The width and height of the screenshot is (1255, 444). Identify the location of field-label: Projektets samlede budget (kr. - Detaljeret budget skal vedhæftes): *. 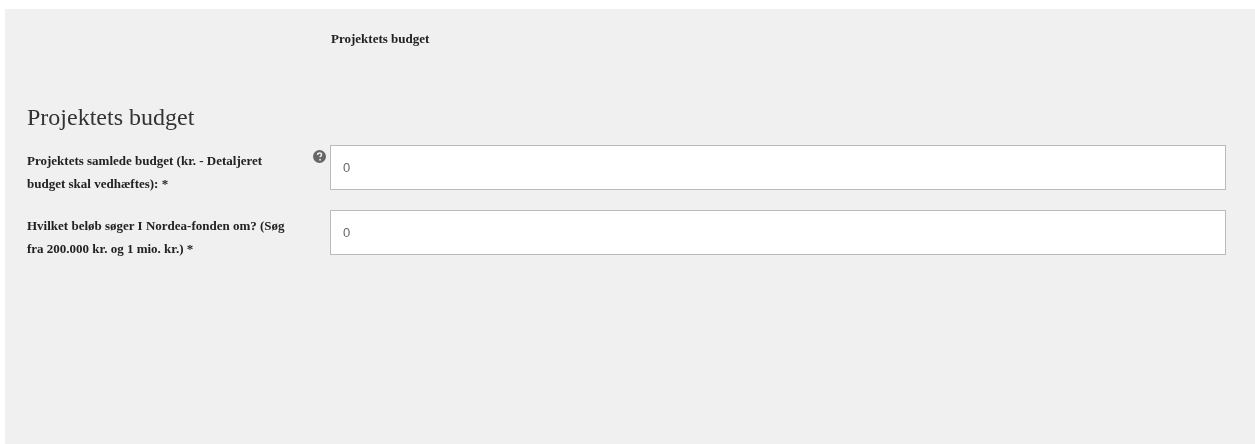
(145, 172).